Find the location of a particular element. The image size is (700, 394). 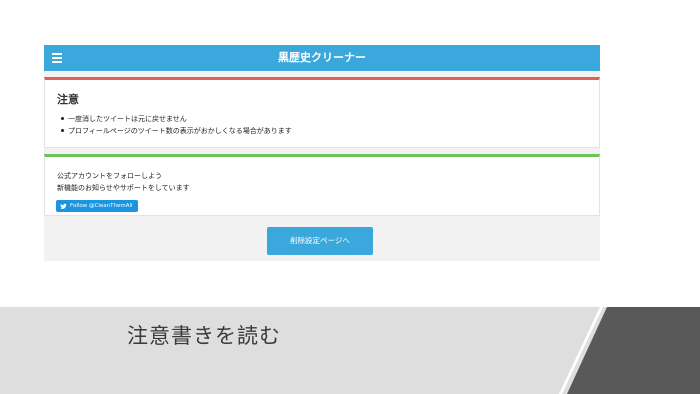

caption-text: 注意書きを読む is located at coordinates (204, 336).